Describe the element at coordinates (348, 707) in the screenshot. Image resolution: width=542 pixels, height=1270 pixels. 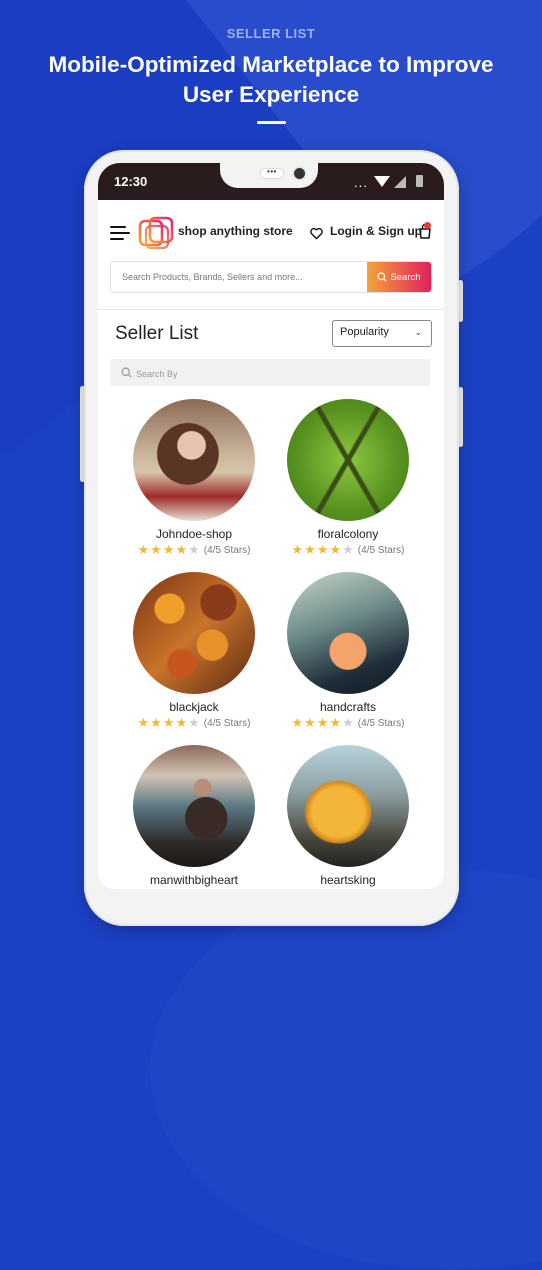
I see `seller-name: handcrafts` at that location.